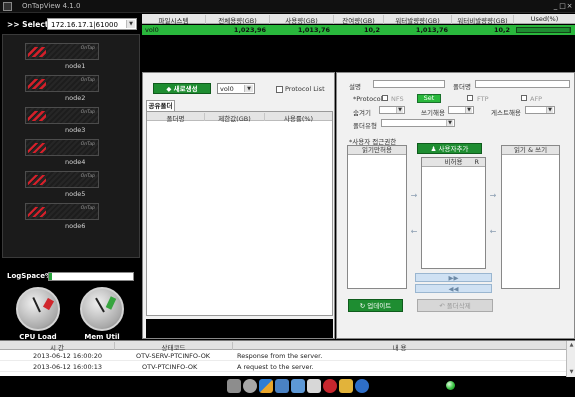  What do you see at coordinates (68, 356) in the screenshot?
I see `log-time: 2013-06-12 16:00:20` at bounding box center [68, 356].